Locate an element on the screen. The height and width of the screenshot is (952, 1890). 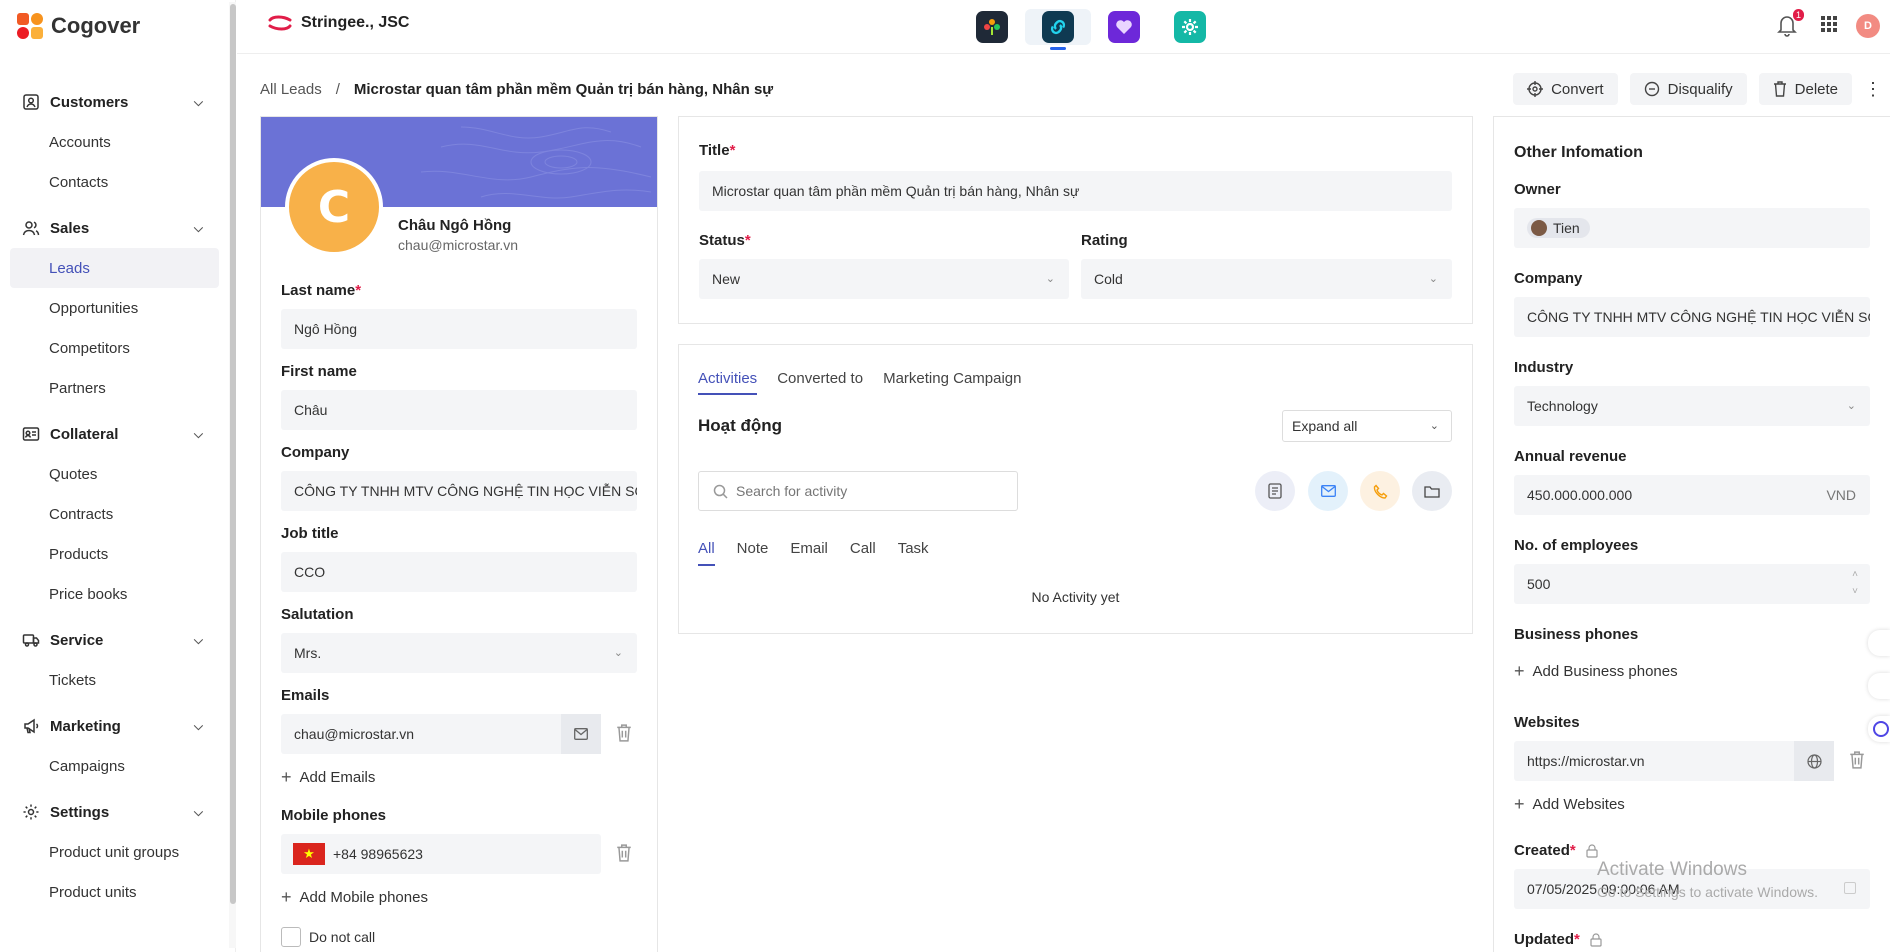
sidebar-section-sales: Sales ⌵ is located at coordinates (114, 228).